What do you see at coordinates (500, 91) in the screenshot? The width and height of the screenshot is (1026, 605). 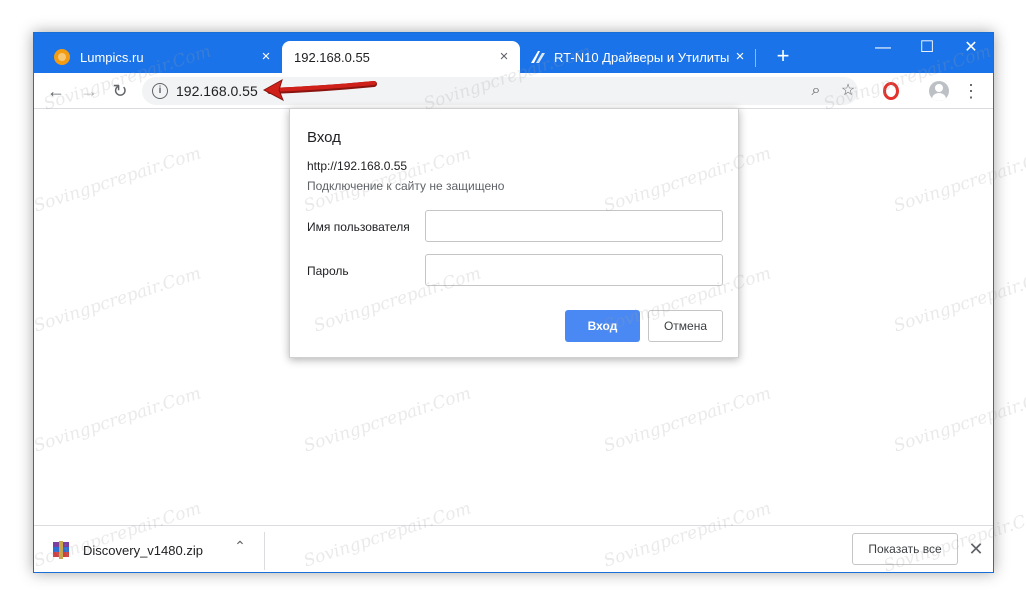 I see `address-bar: i 192.168.0.55 ⌕ ☆` at bounding box center [500, 91].